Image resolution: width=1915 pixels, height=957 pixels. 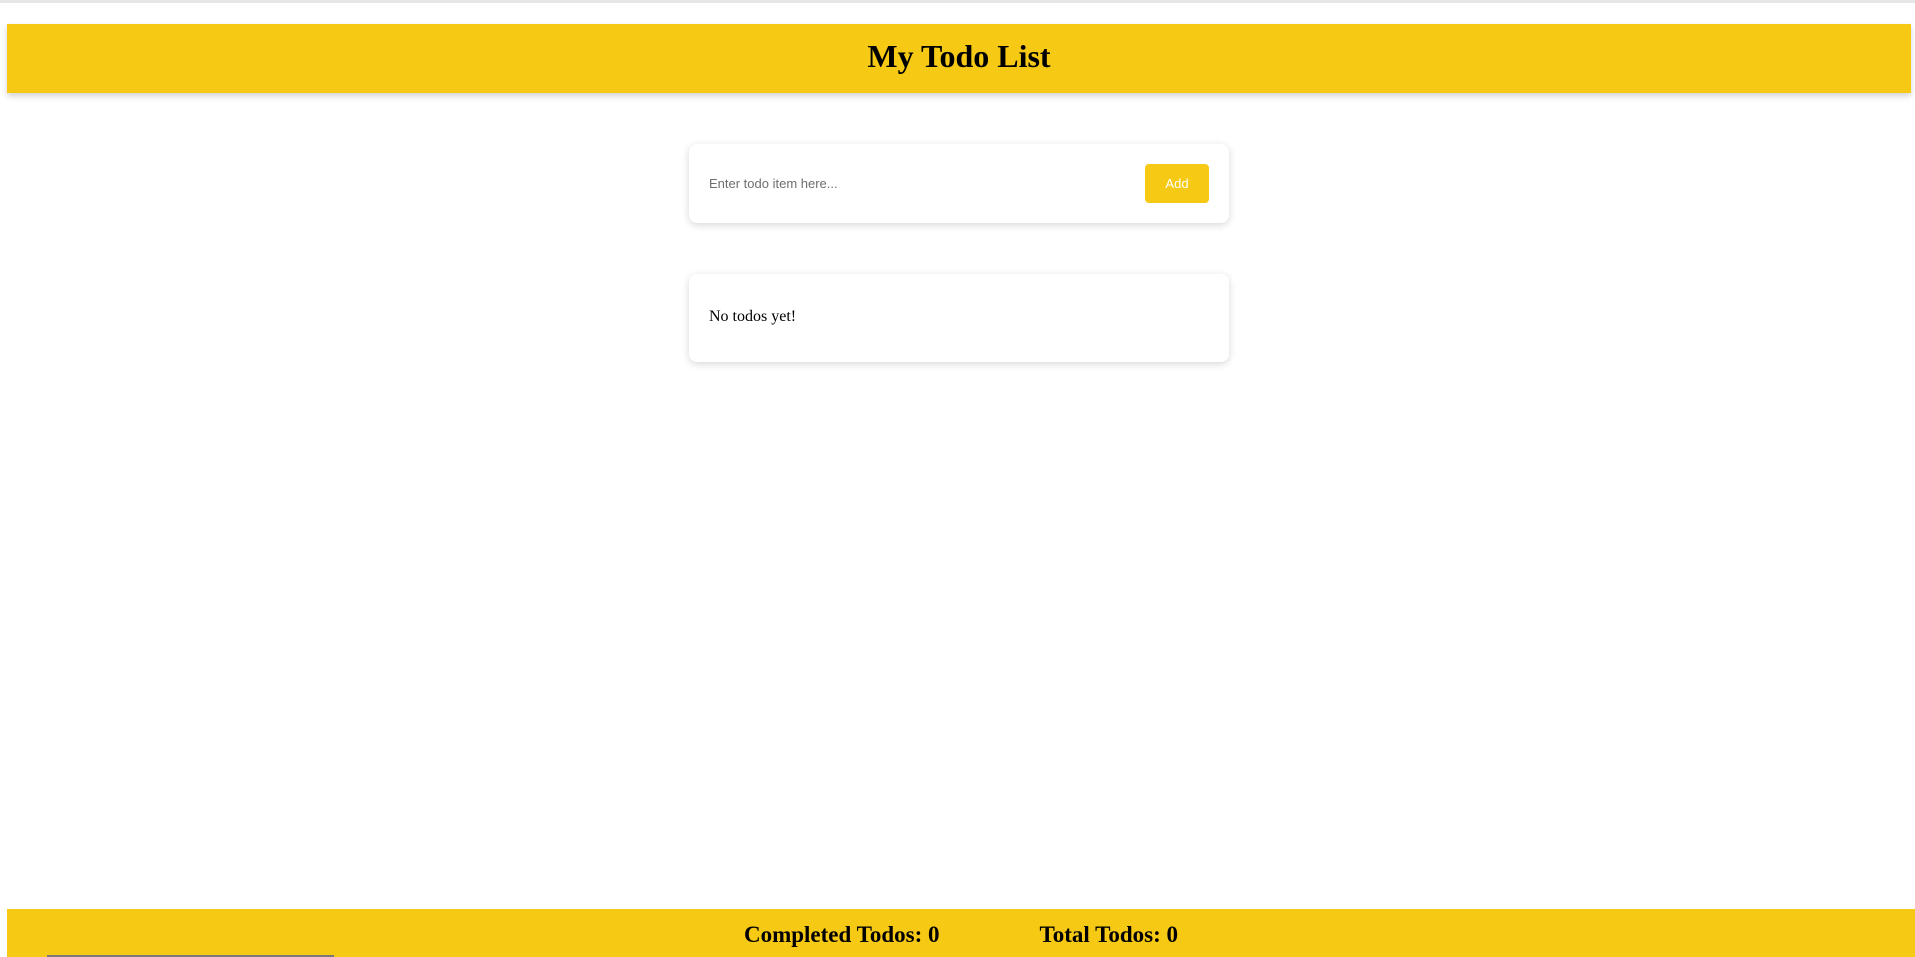 What do you see at coordinates (1177, 183) in the screenshot?
I see `add-button: Add` at bounding box center [1177, 183].